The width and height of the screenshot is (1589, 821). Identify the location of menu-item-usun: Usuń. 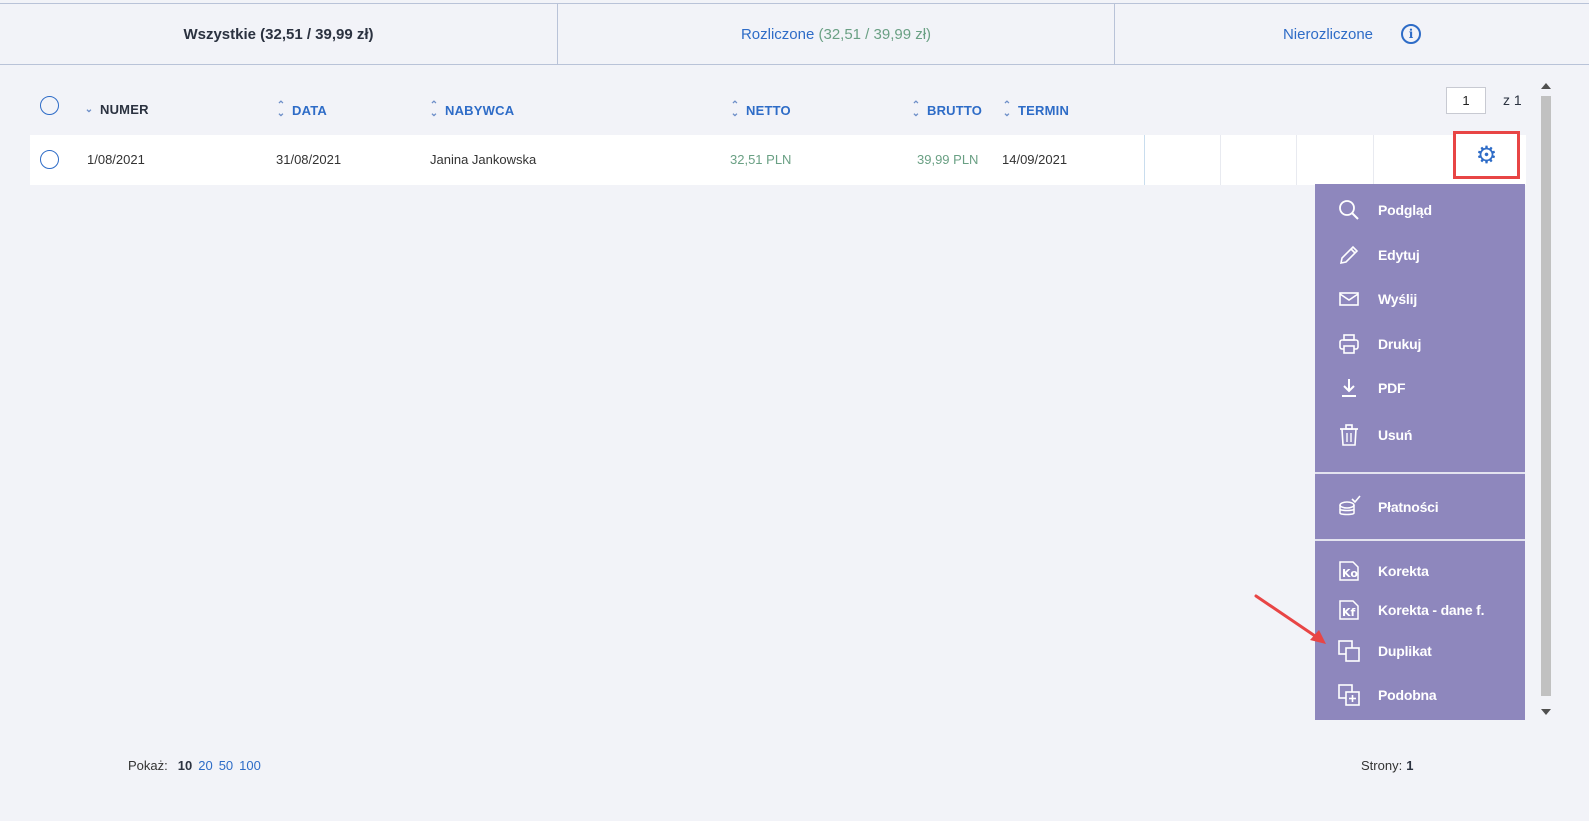
(1420, 435).